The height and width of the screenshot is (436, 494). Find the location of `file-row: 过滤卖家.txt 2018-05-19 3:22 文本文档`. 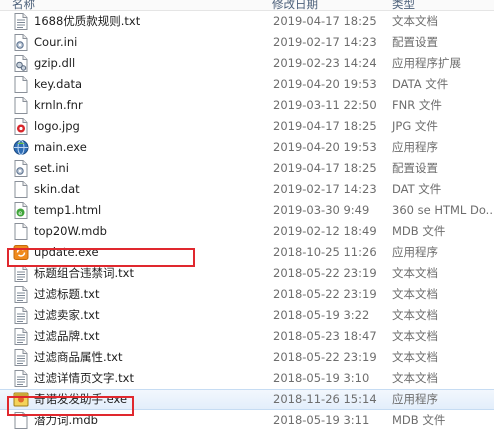

file-row: 过滤卖家.txt 2018-05-19 3:22 文本文档 is located at coordinates (247, 315).